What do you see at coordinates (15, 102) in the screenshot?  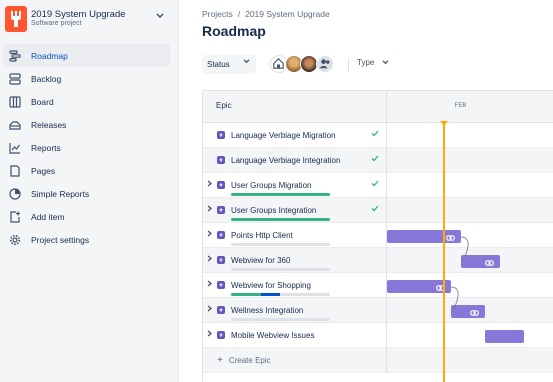 I see `board-icon` at bounding box center [15, 102].